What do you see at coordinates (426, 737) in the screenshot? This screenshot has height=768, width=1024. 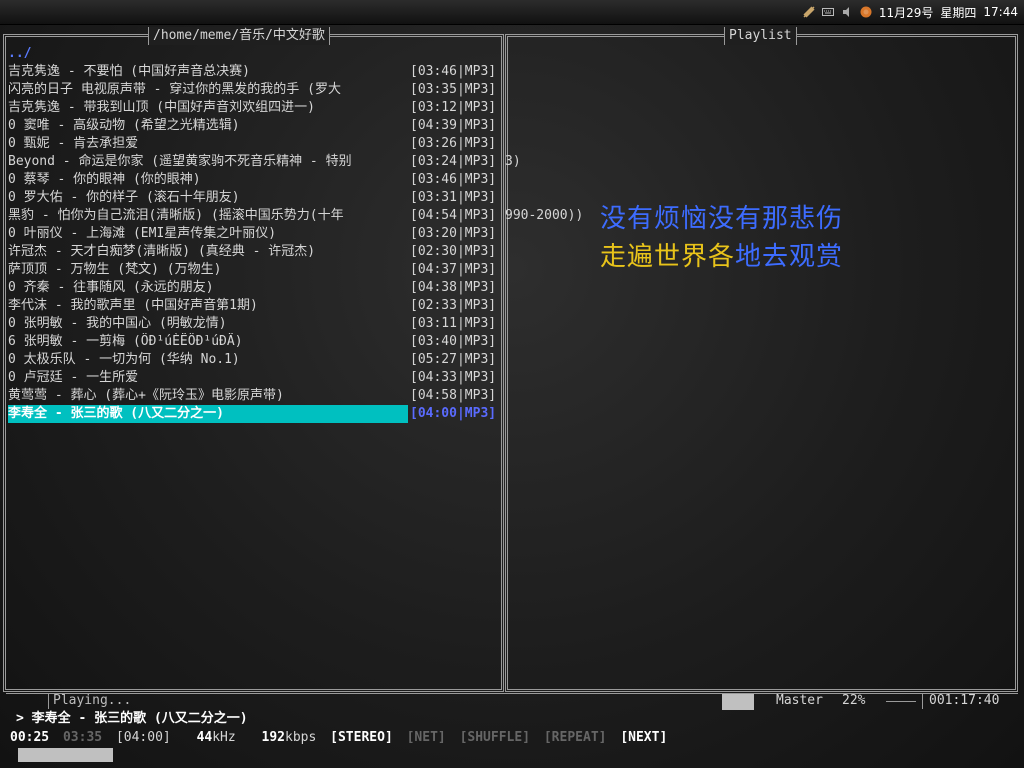 I see `net-flag: [NET]` at bounding box center [426, 737].